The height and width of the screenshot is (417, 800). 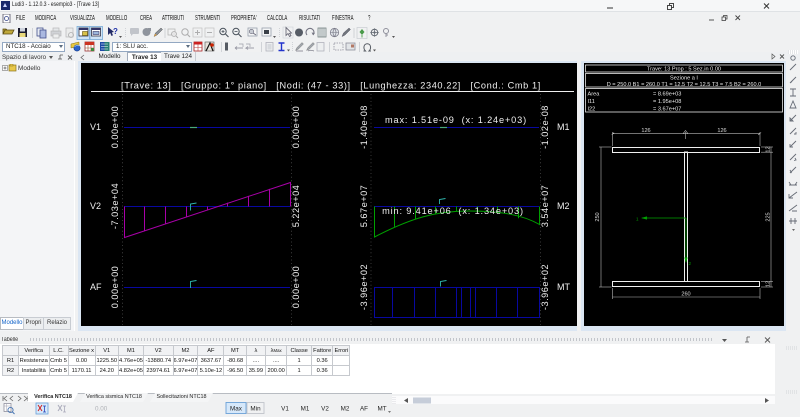 What do you see at coordinates (591, 102) in the screenshot?
I see `svg-text: I11` at bounding box center [591, 102].